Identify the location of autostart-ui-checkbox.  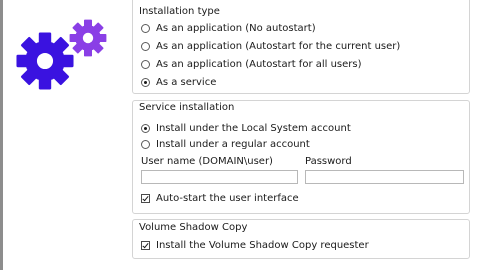
(145, 198).